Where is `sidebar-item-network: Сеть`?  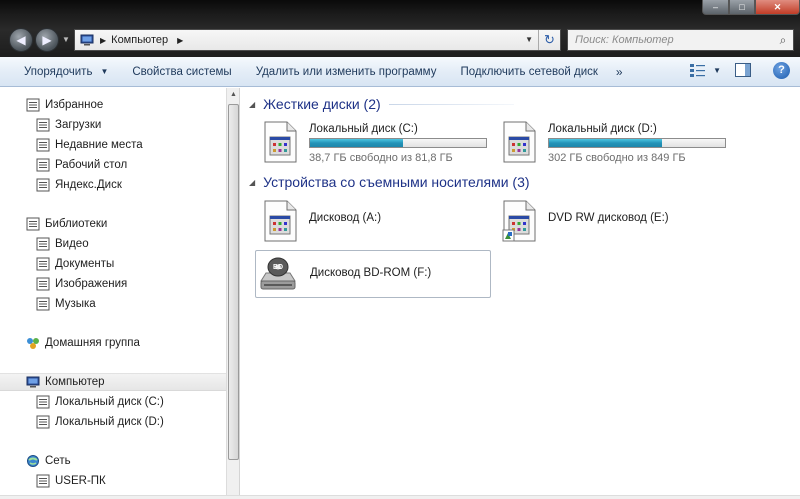 sidebar-item-network: Сеть is located at coordinates (48, 461).